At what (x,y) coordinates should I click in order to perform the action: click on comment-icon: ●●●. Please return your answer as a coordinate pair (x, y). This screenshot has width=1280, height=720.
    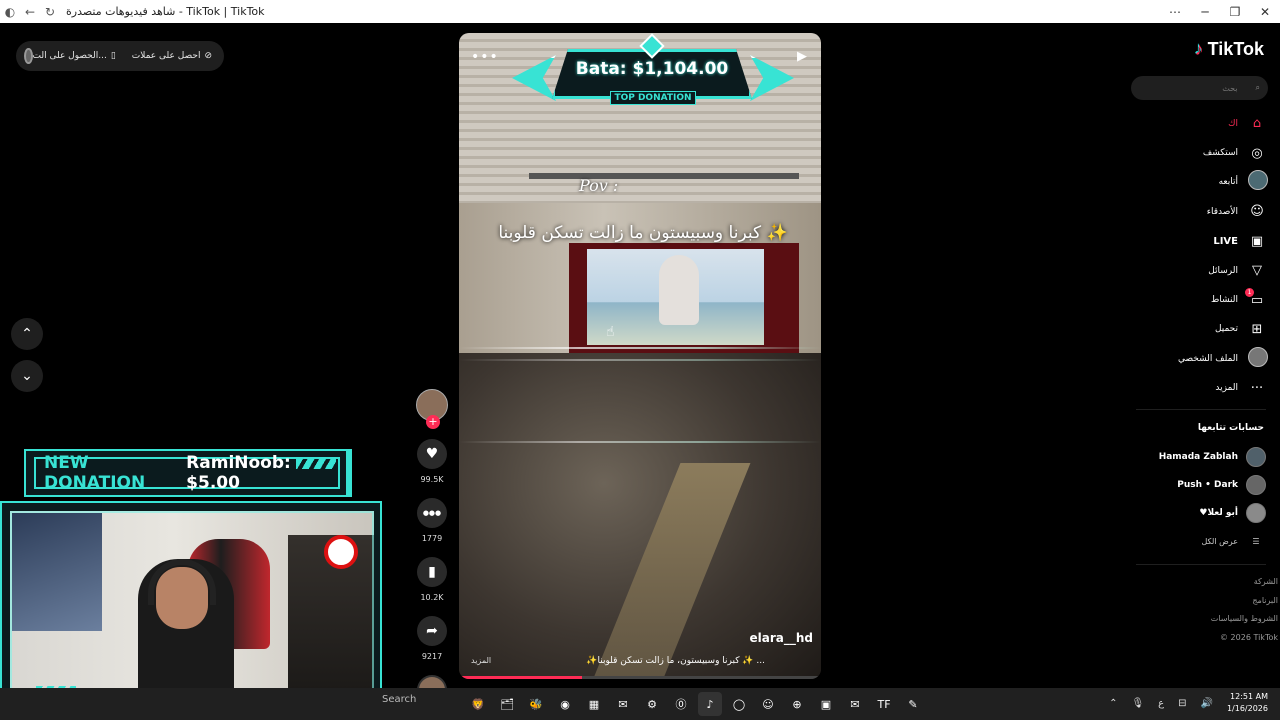
    Looking at the image, I should click on (432, 513).